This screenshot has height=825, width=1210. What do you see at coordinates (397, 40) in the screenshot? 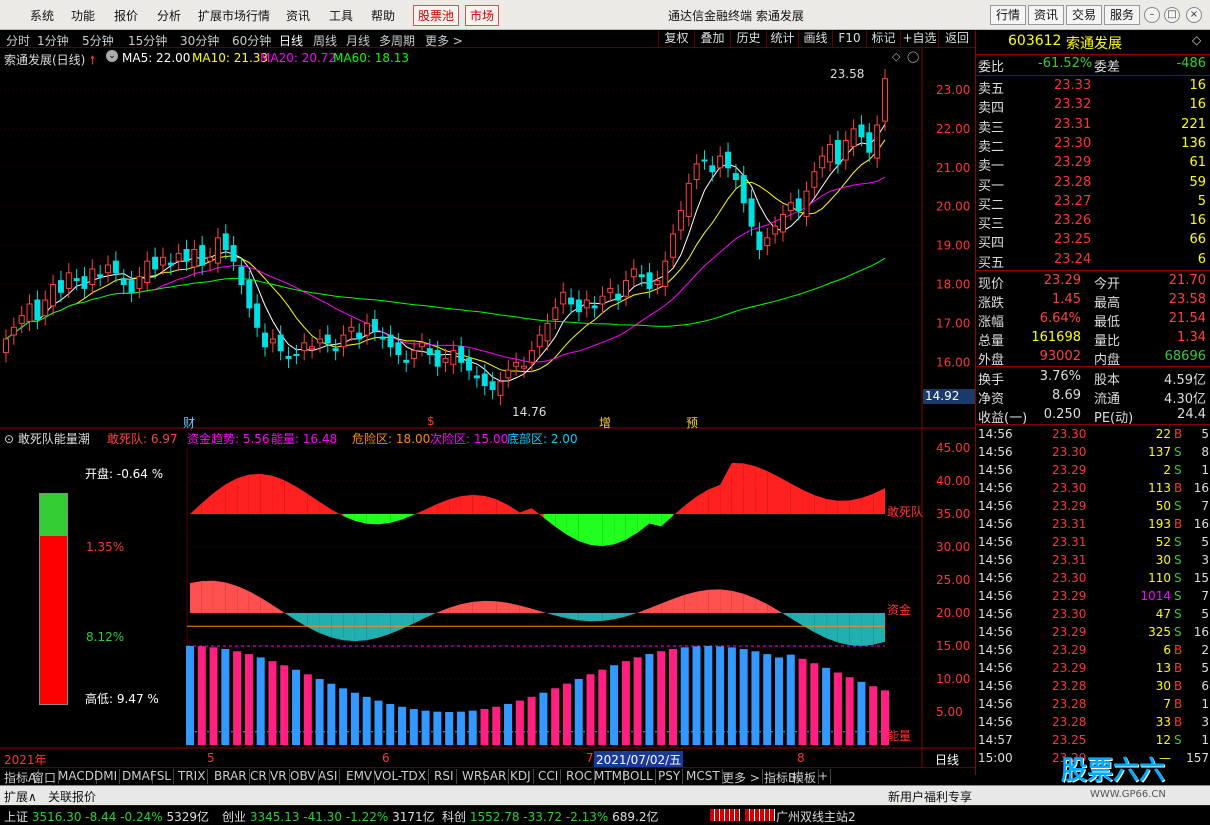
I see `period-multi: 多周期` at bounding box center [397, 40].